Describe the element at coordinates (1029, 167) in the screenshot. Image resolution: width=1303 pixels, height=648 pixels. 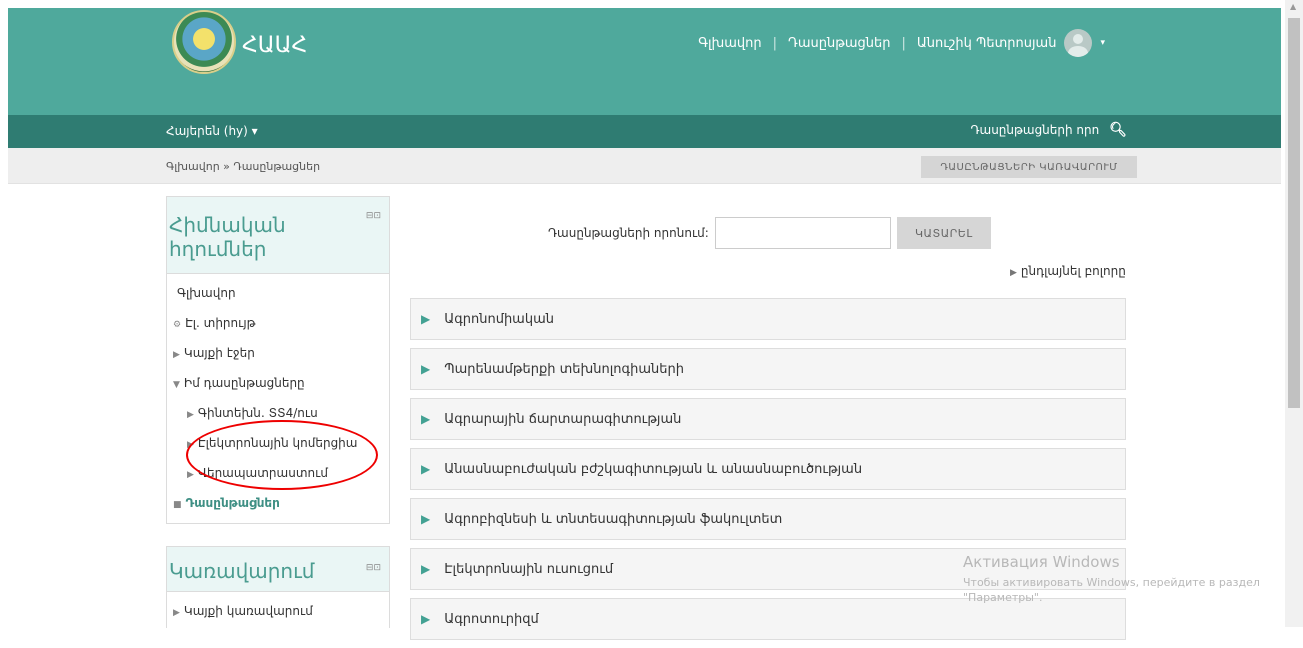
I see `manage-courses-button: ԴԱՍԸՆԹԱՑՆԵՐԻ ԿԱՌԱՎԱՐՈՒՄ` at that location.